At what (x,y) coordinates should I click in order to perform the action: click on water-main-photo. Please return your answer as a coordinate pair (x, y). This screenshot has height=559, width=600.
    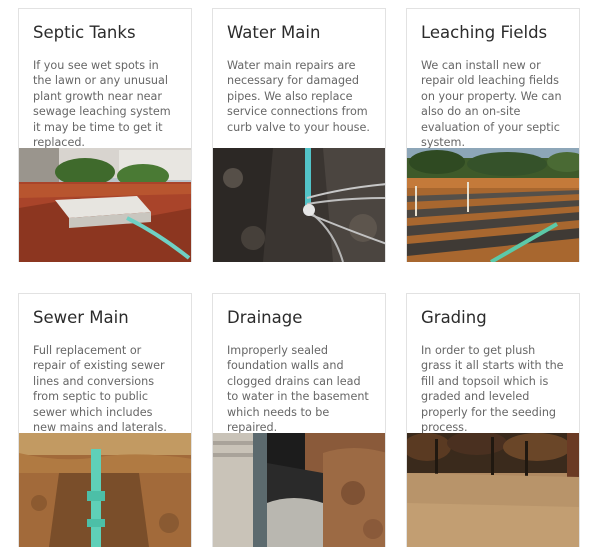
    Looking at the image, I should click on (299, 205).